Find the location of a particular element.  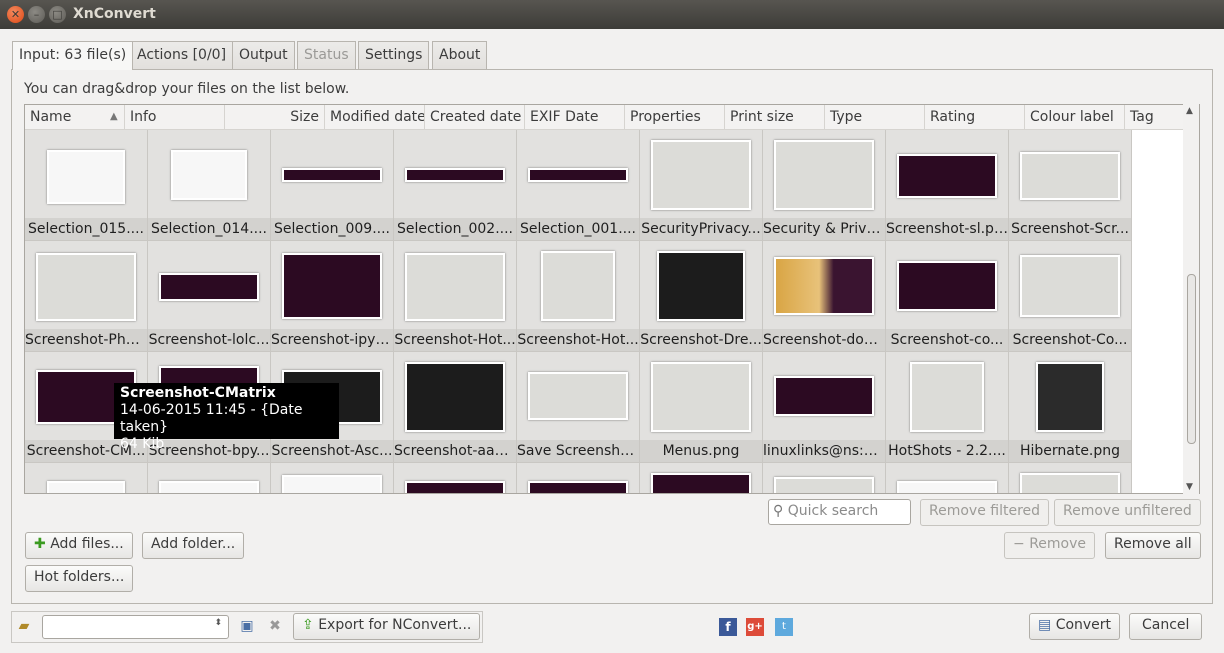

column-header-properties: Properties is located at coordinates (675, 117).